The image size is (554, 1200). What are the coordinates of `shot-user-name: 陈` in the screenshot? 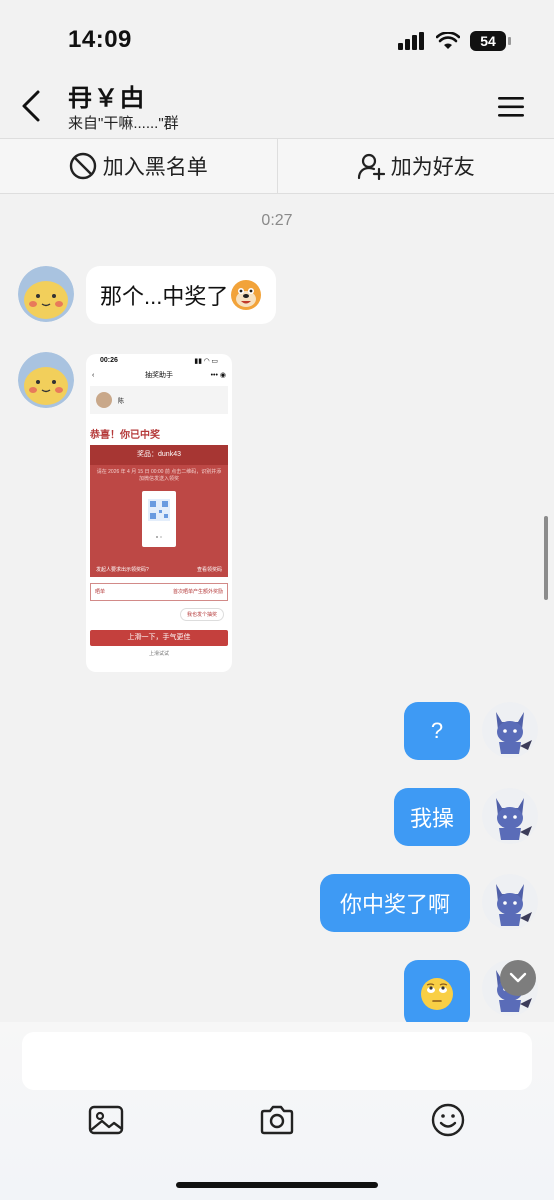 It's located at (121, 401).